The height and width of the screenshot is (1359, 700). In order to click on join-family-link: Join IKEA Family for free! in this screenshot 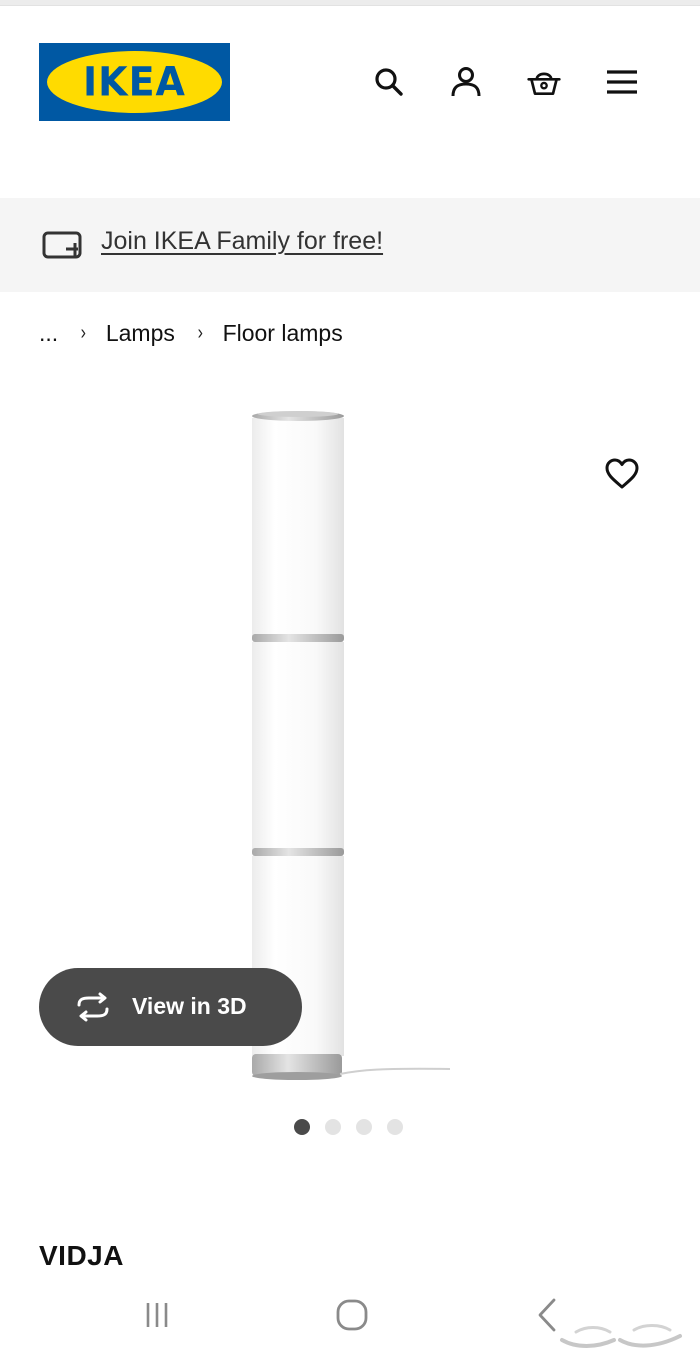, I will do `click(242, 241)`.